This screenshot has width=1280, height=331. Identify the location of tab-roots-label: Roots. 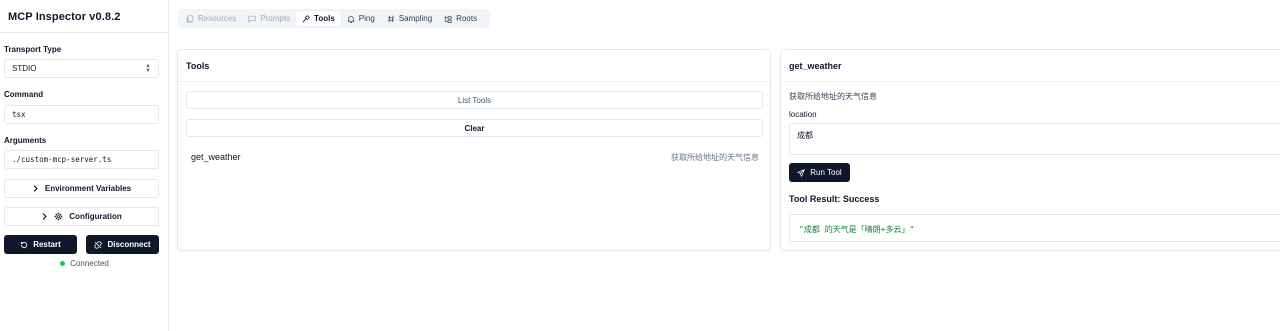
(467, 18).